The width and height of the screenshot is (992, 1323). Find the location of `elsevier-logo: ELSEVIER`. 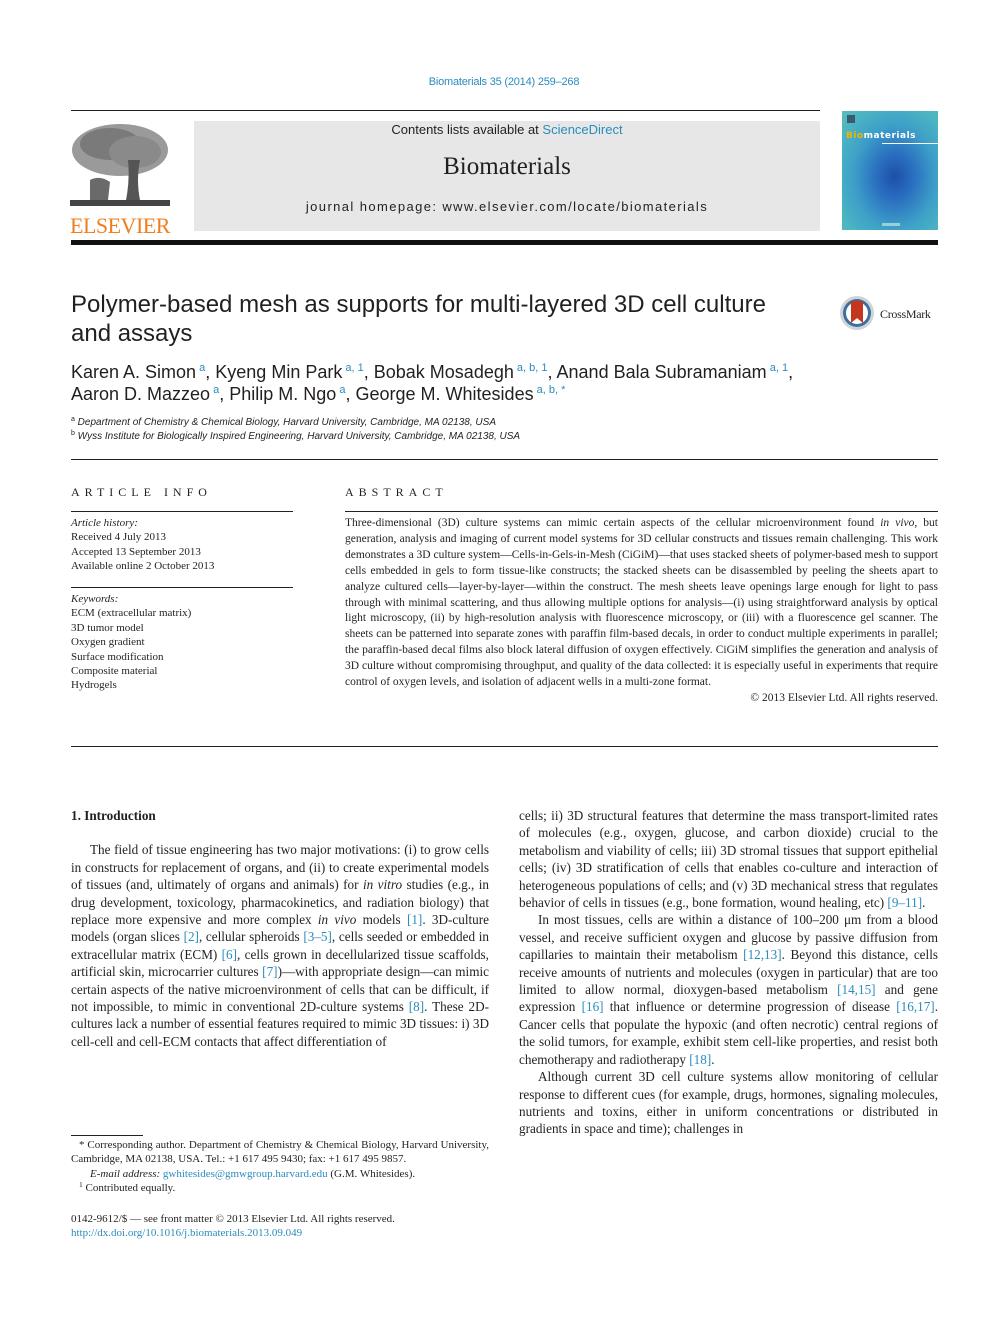

elsevier-logo: ELSEVIER is located at coordinates (120, 178).